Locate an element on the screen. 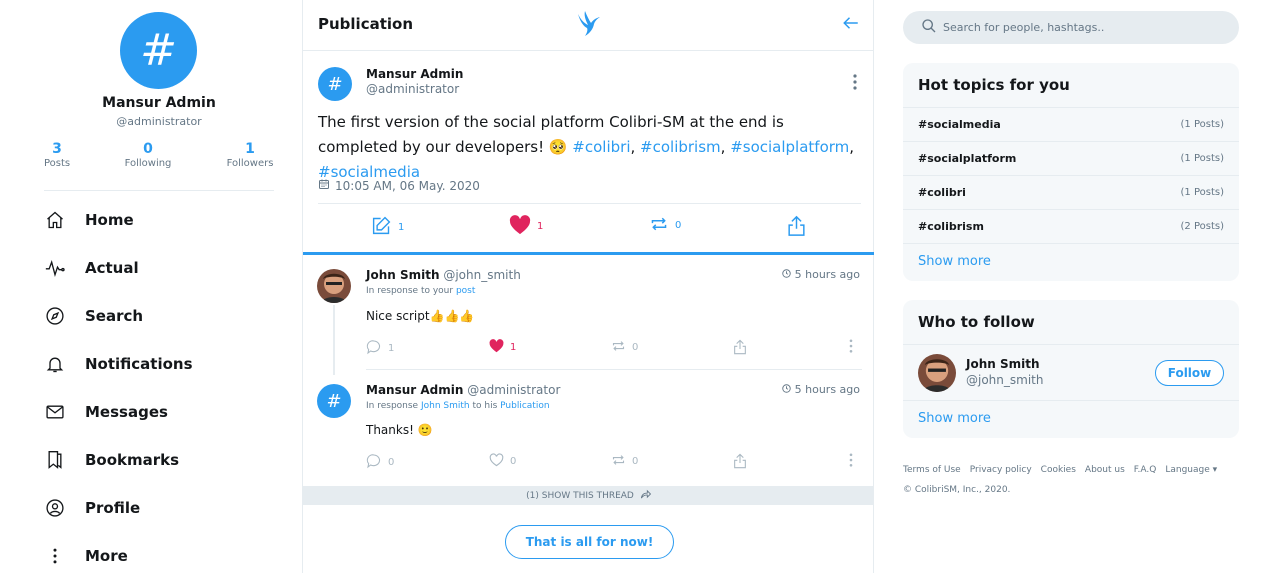  reply-avatar is located at coordinates (334, 286).